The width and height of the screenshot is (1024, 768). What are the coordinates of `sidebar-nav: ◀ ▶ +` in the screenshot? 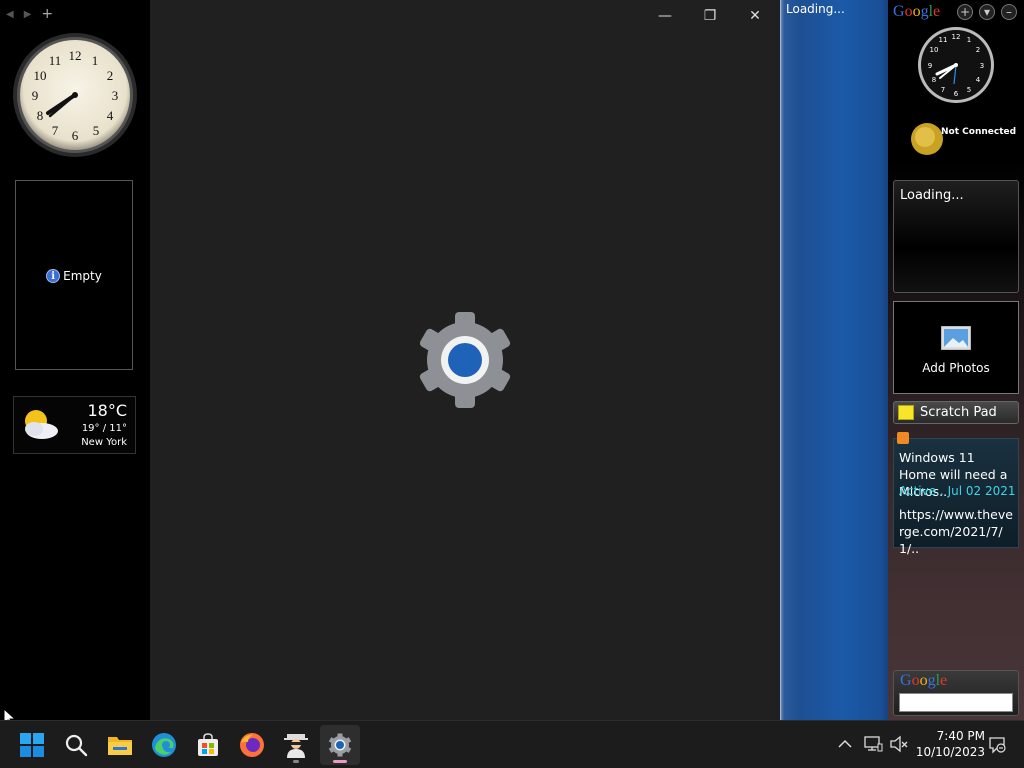 It's located at (29, 14).